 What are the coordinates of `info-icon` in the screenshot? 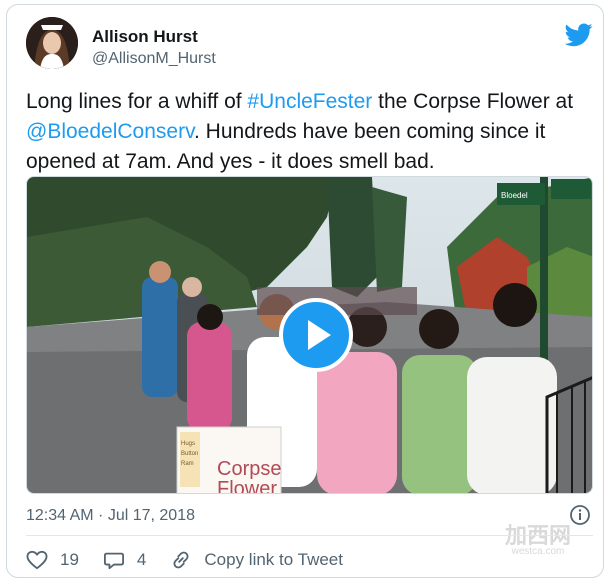 It's located at (580, 515).